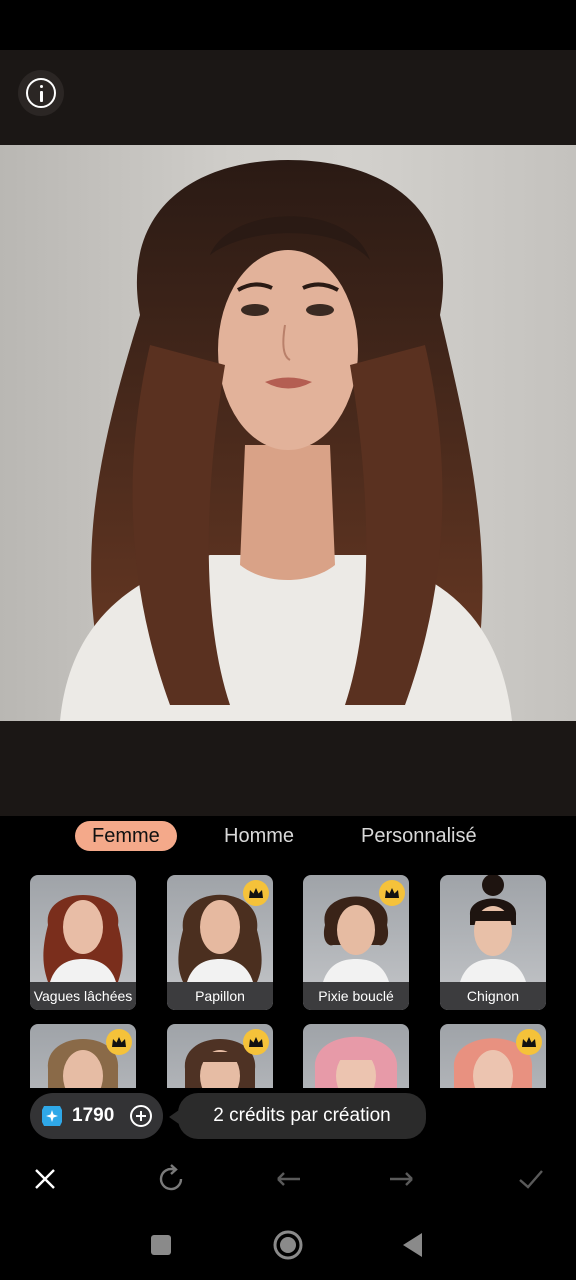 The image size is (576, 1280). What do you see at coordinates (356, 996) in the screenshot?
I see `style-label: Pixie bouclé` at bounding box center [356, 996].